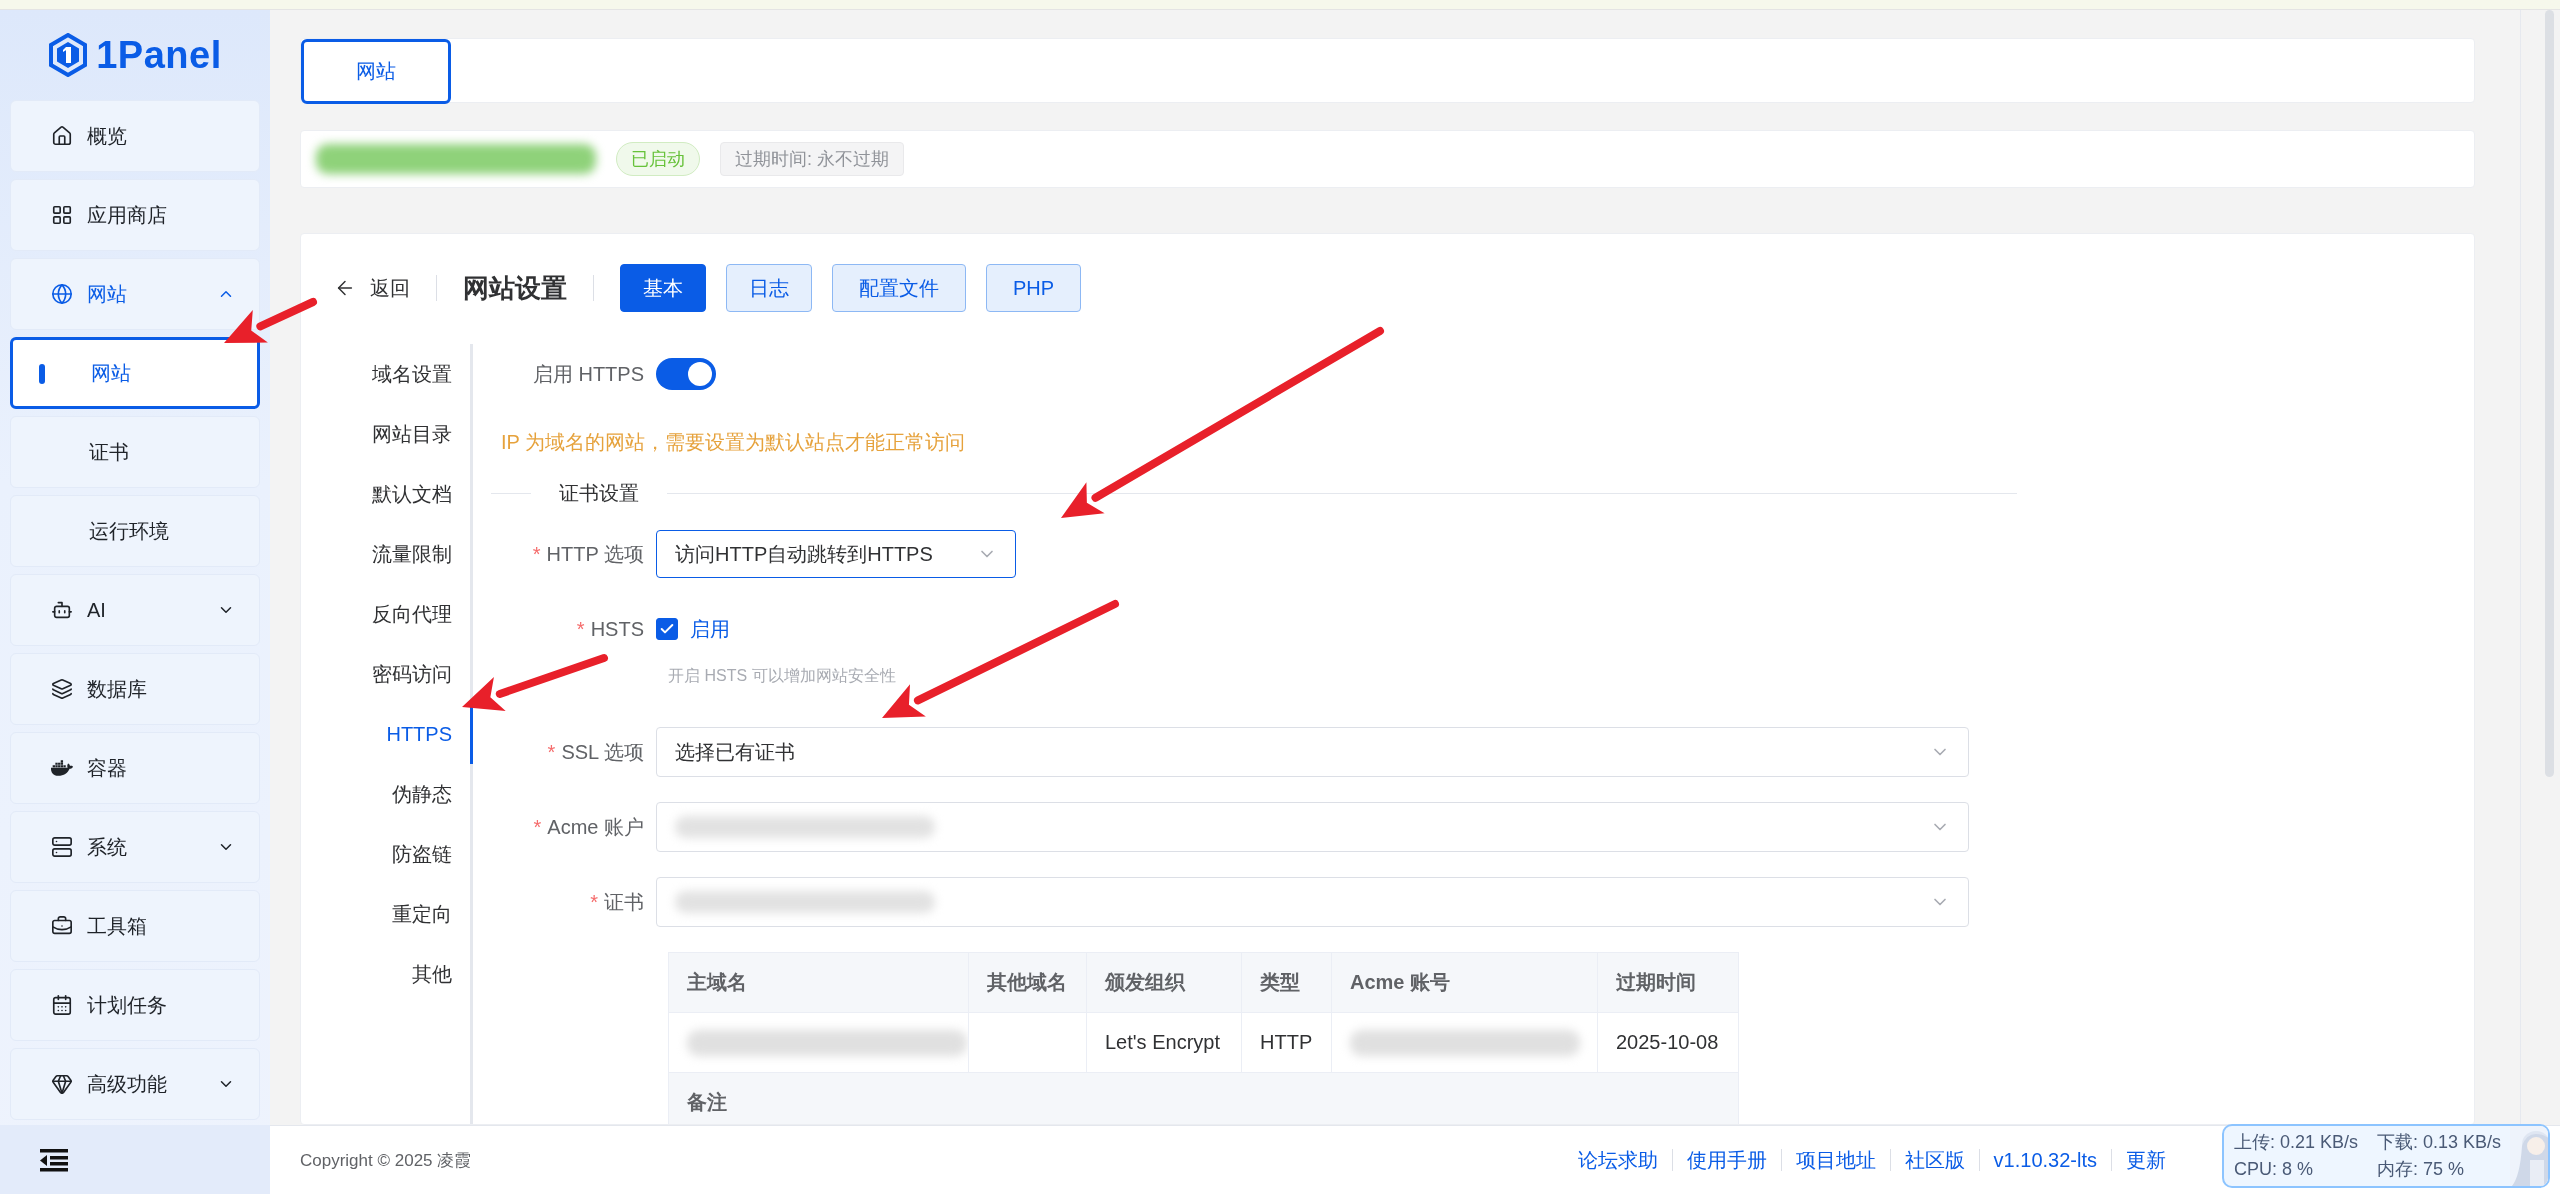 Image resolution: width=2560 pixels, height=1194 pixels. I want to click on field-label: 启用 HTTPS, so click(588, 374).